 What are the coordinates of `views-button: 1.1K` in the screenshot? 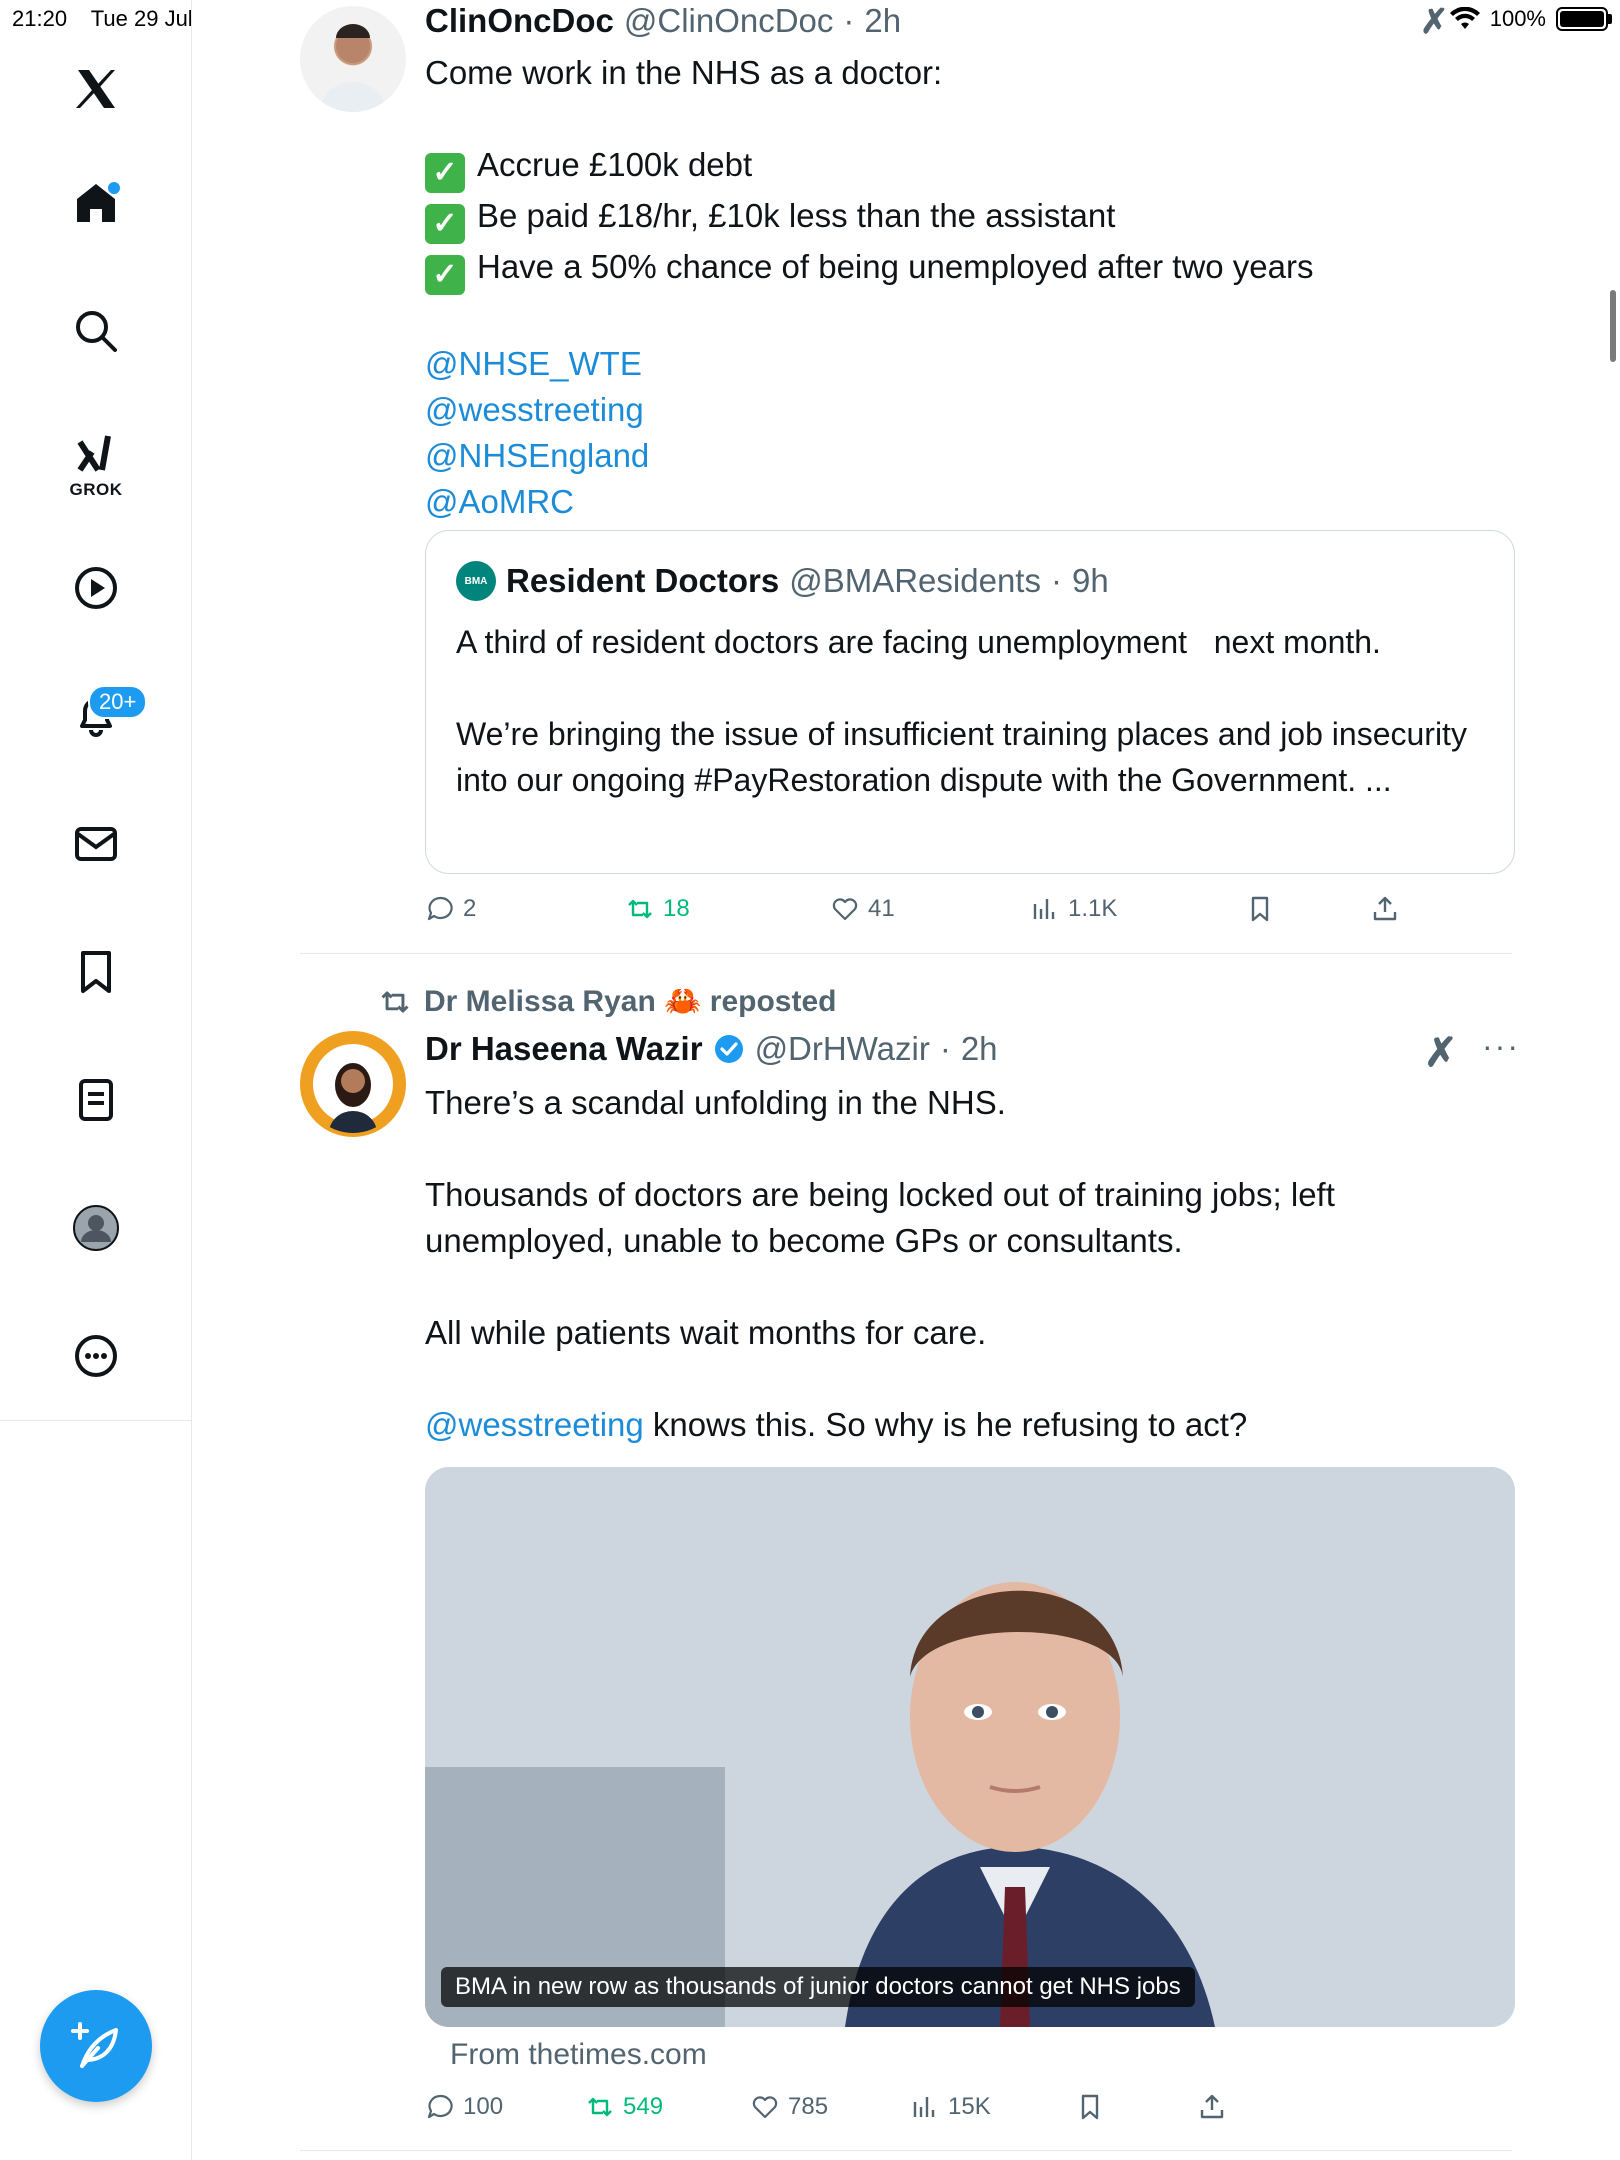 It's located at (1073, 909).